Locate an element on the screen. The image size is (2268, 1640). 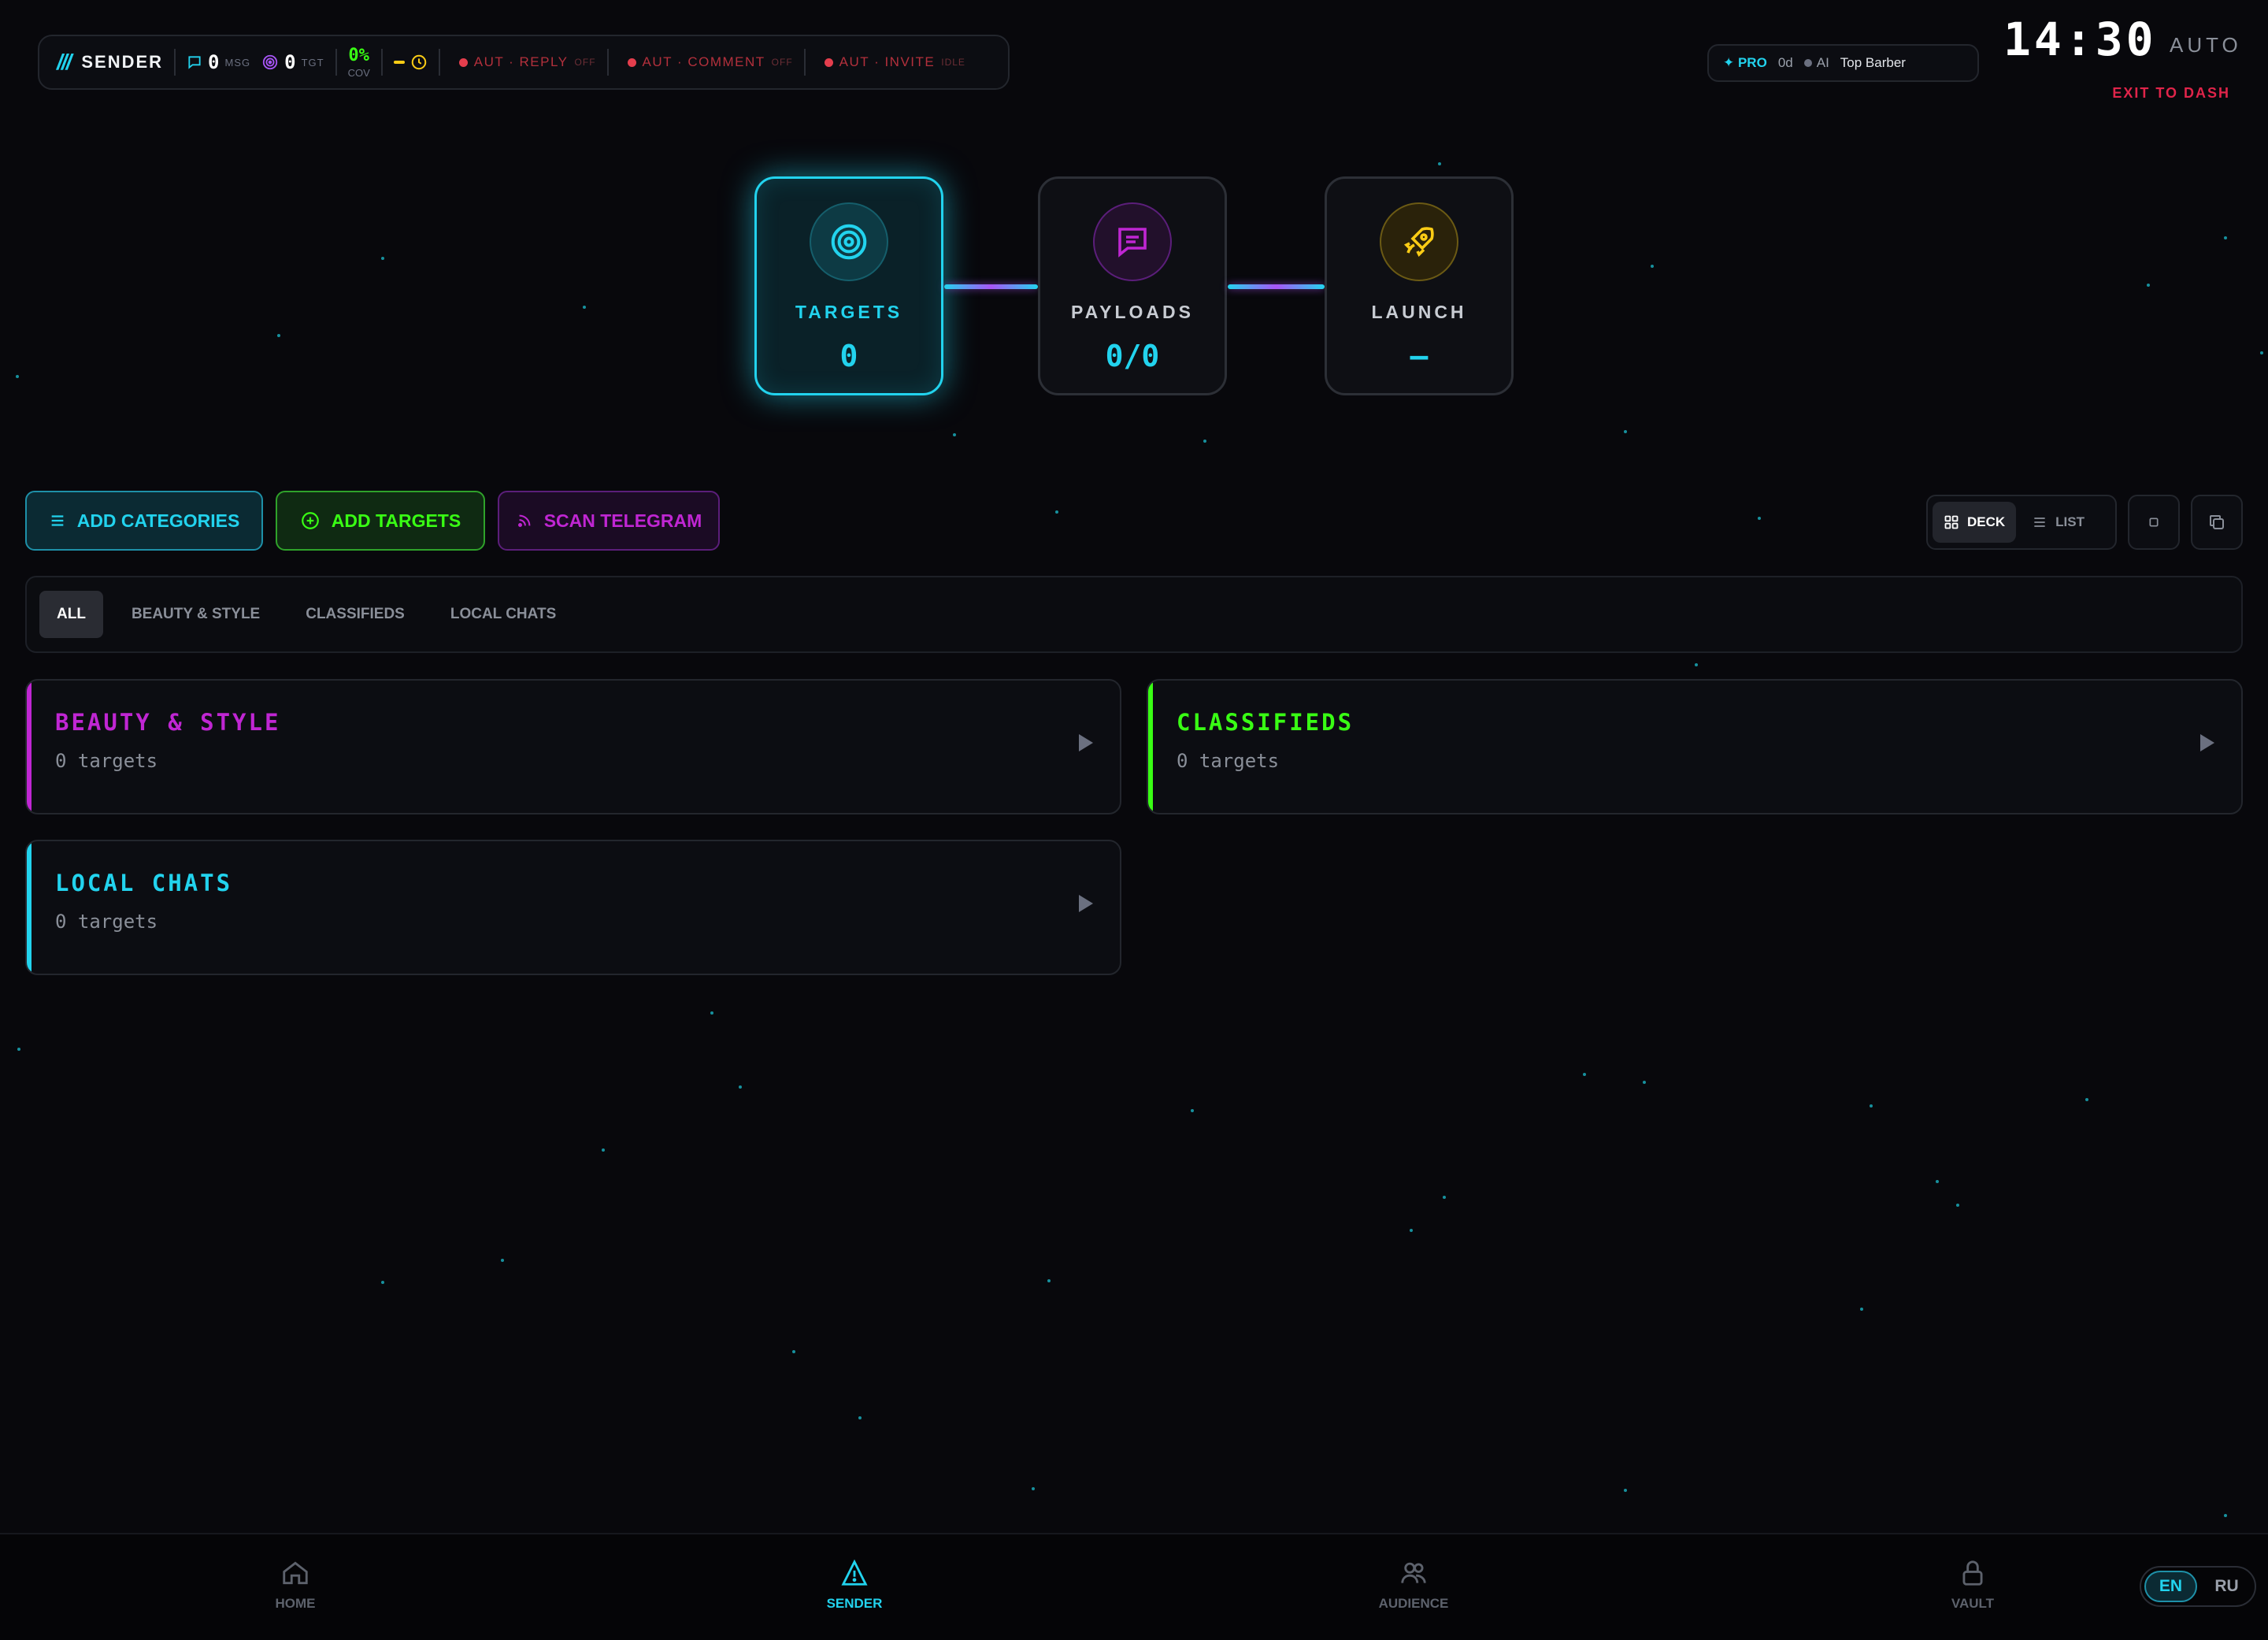
account-name: Top Barber is located at coordinates (1873, 62).